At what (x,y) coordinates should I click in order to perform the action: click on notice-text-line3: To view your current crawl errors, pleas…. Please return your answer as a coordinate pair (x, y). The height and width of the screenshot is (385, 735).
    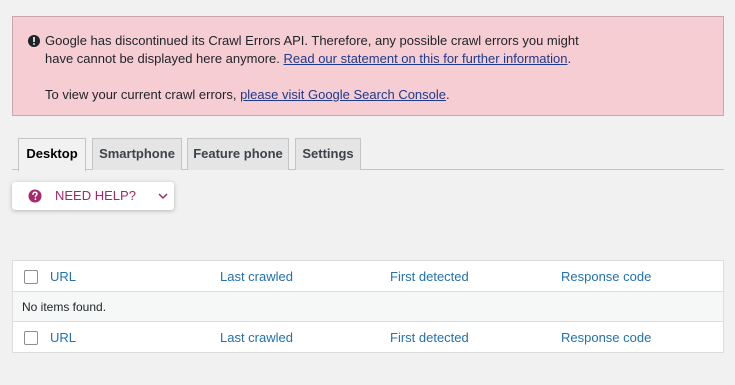
    Looking at the image, I should click on (376, 95).